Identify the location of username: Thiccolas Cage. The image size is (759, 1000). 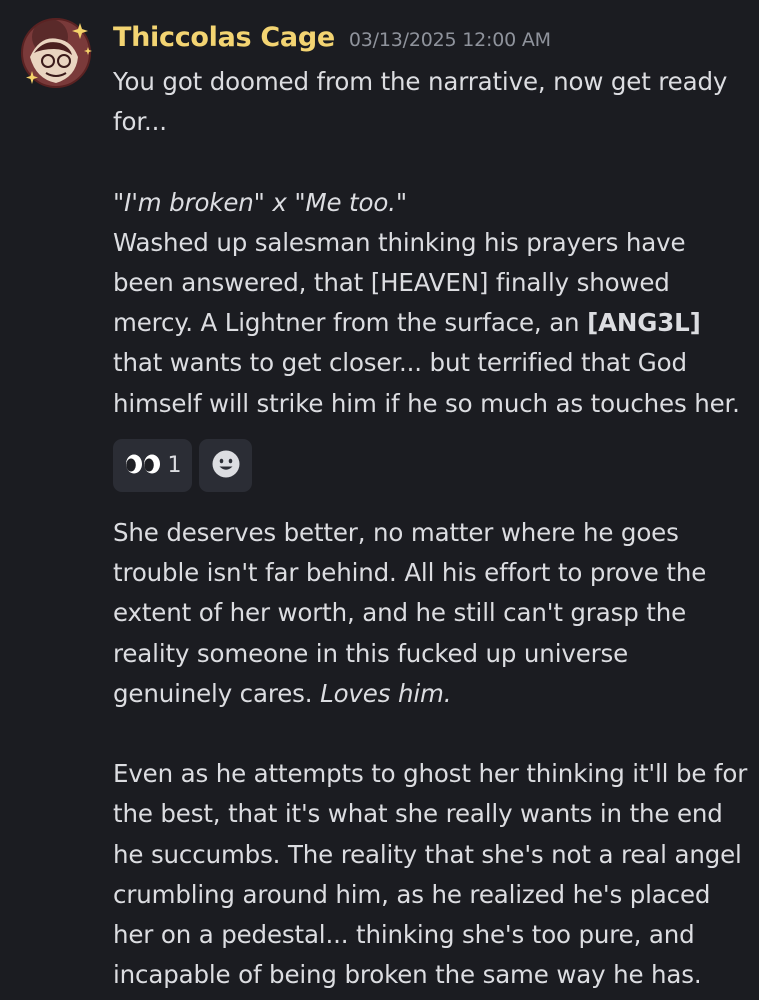
(224, 37).